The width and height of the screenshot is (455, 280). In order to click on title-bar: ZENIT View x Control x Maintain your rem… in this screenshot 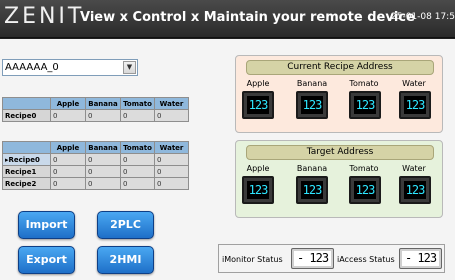, I will do `click(227, 19)`.